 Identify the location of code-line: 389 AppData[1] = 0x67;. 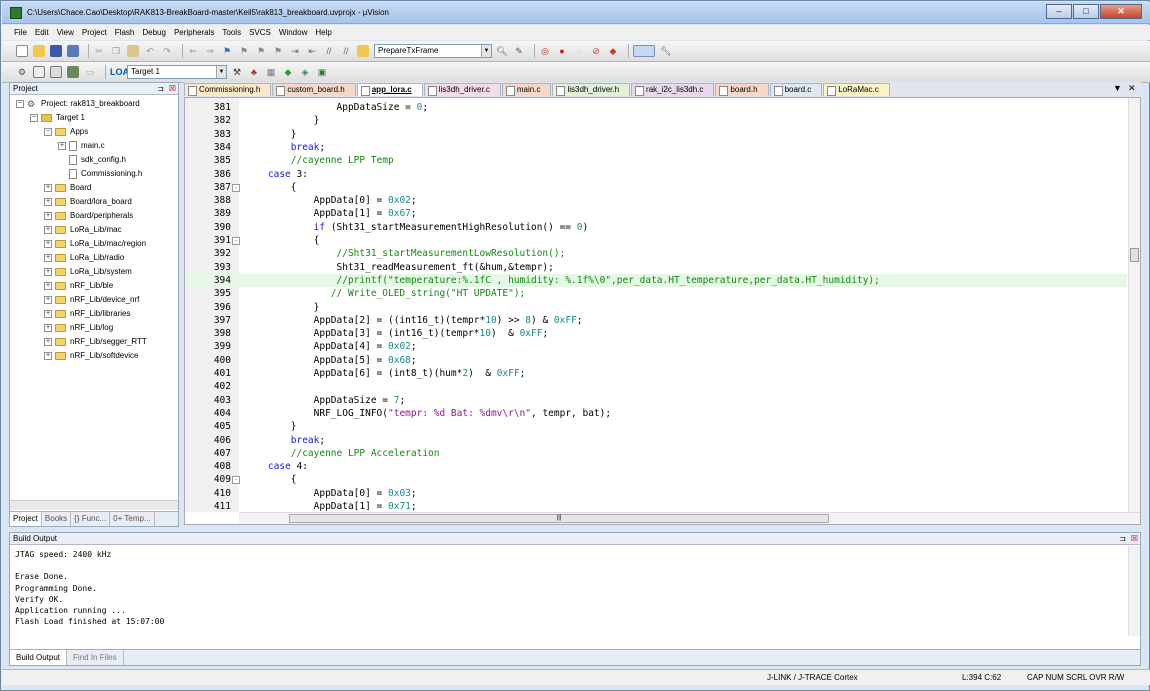
(656, 213).